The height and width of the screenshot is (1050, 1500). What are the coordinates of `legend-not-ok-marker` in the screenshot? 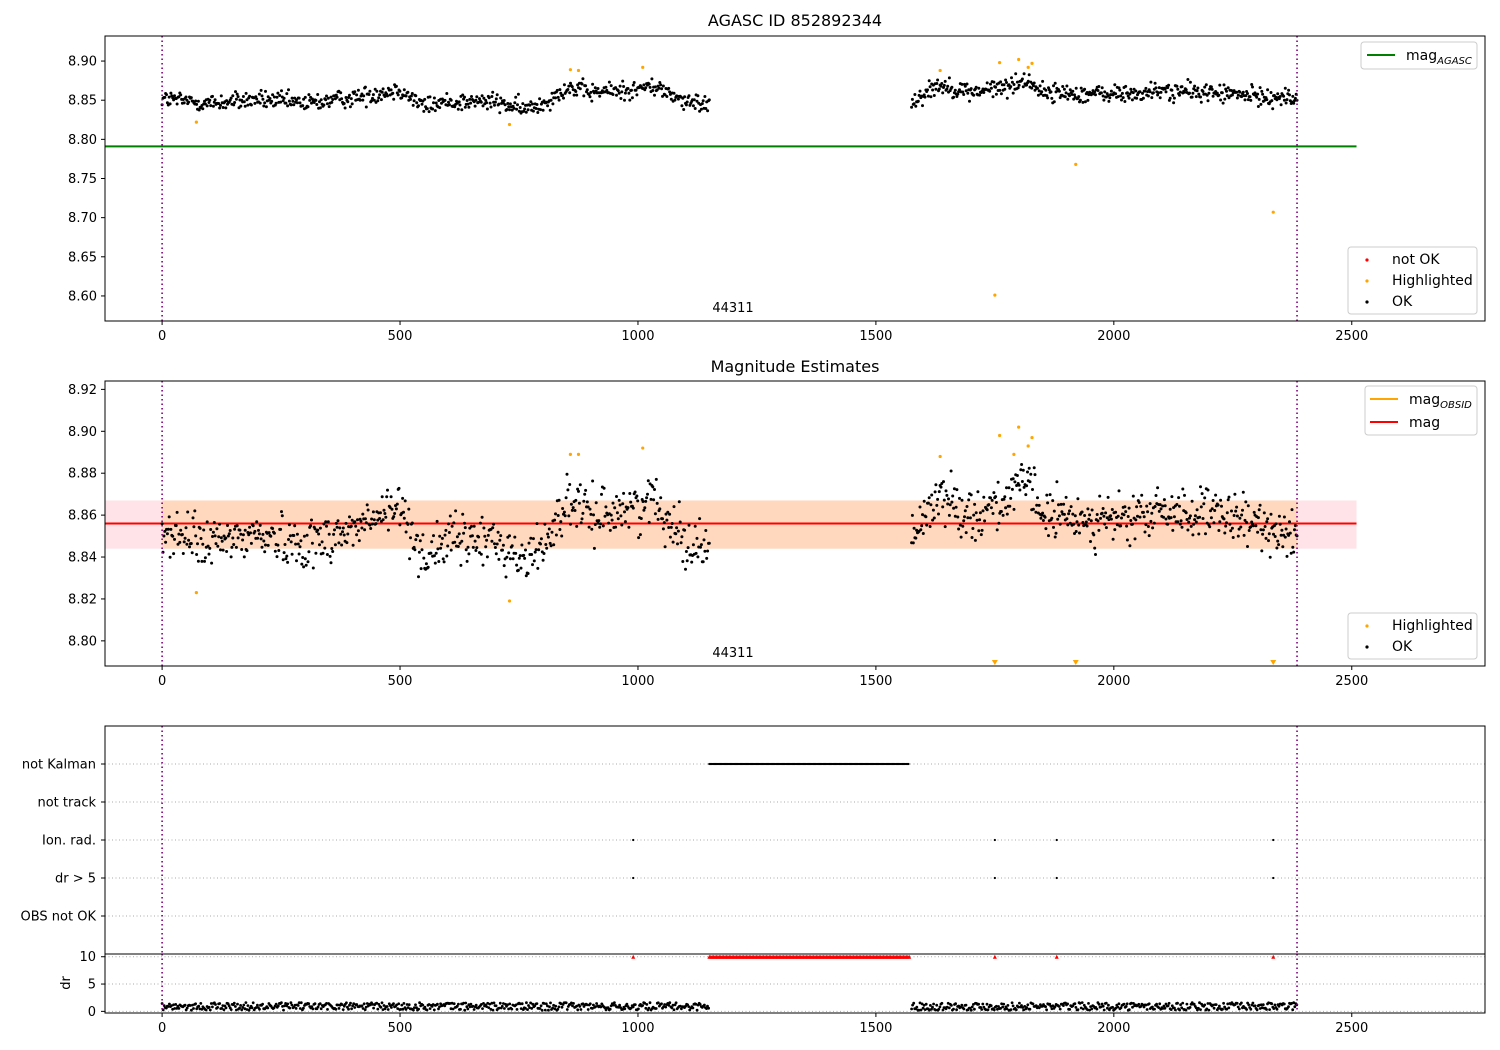 It's located at (1367, 260).